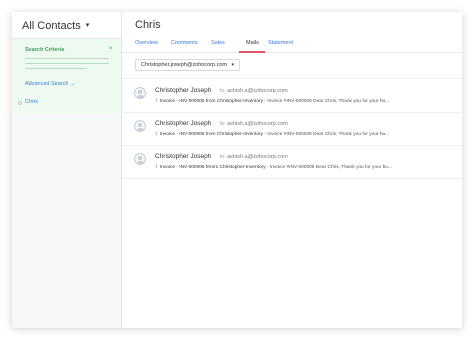 This screenshot has height=341, width=474. I want to click on tab-bar: Overview Comments Sales Mails Statement, so click(292, 46).